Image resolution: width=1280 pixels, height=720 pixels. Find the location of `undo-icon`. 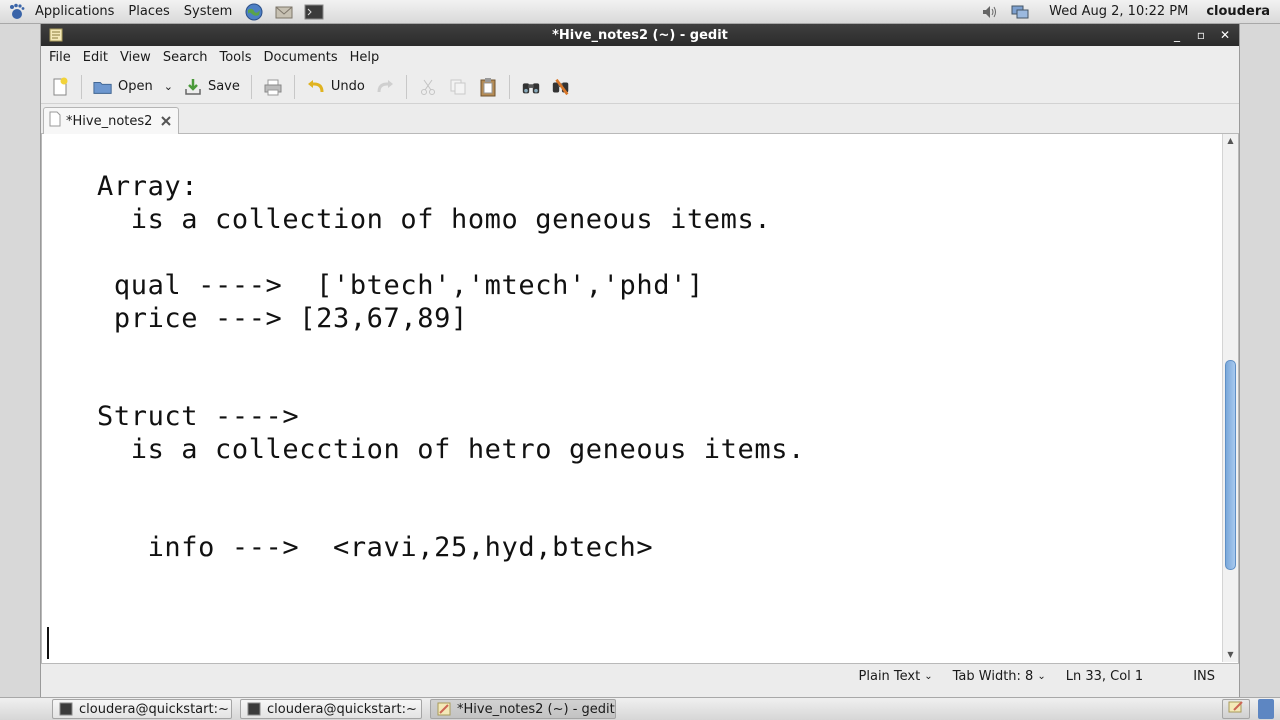

undo-icon is located at coordinates (316, 87).